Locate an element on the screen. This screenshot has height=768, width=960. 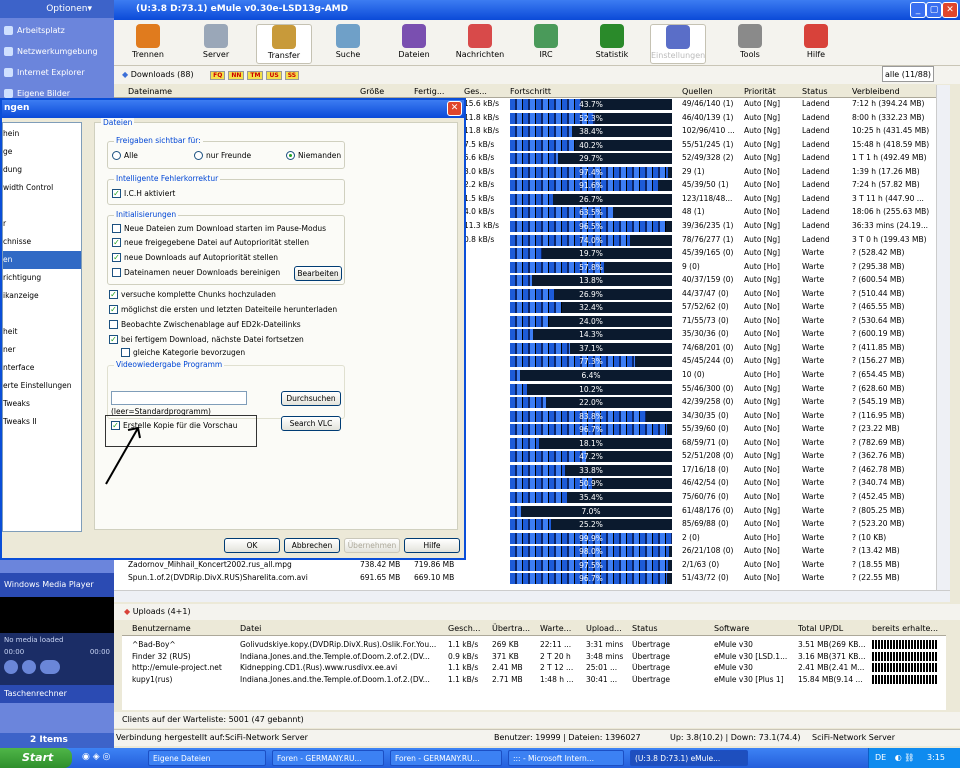
ucol-total: Total UP/DL is located at coordinates (820, 628).